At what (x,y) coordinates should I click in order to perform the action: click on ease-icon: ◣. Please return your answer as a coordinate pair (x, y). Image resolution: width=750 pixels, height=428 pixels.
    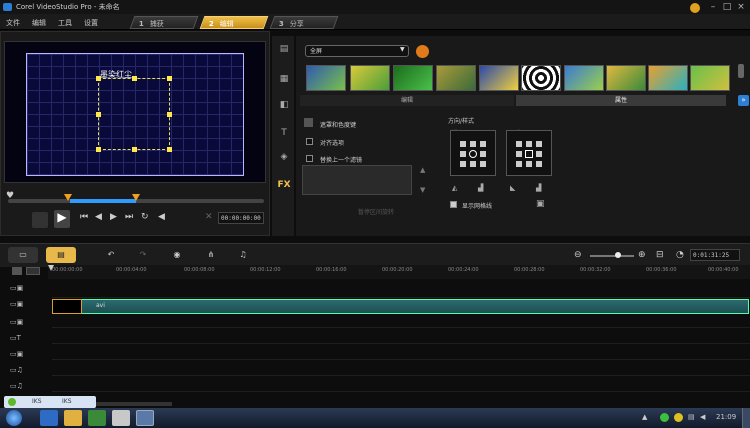
    Looking at the image, I should click on (512, 188).